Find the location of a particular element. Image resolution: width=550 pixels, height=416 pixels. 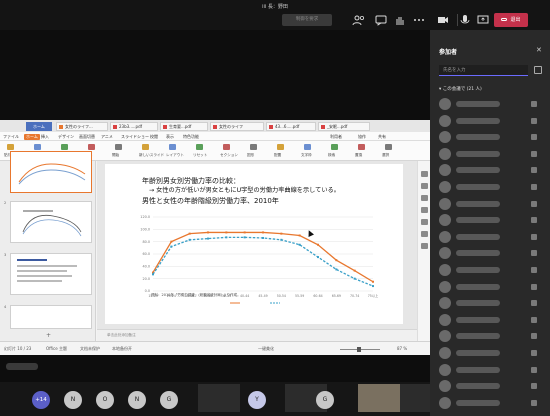

ribbon-tool-label: 選択 is located at coordinates (385, 155).